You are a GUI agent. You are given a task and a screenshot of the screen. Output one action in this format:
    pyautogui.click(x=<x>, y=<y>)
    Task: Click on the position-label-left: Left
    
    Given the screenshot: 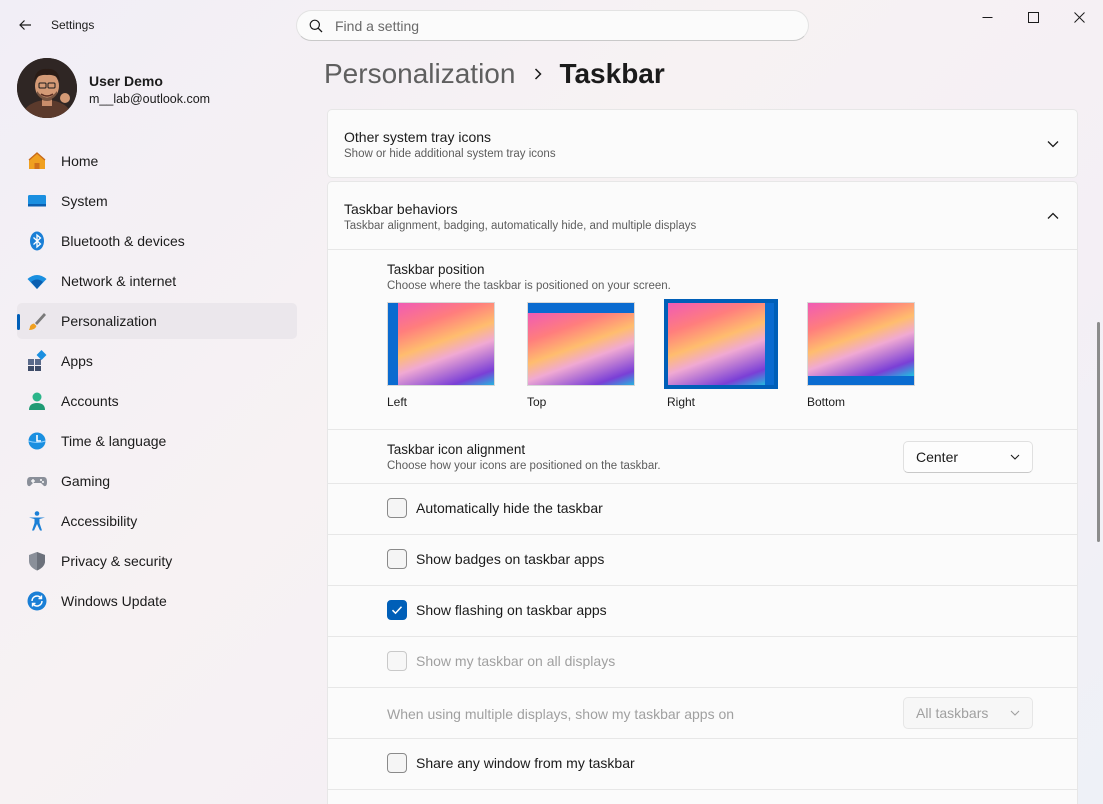 What is the action you would take?
    pyautogui.click(x=397, y=402)
    